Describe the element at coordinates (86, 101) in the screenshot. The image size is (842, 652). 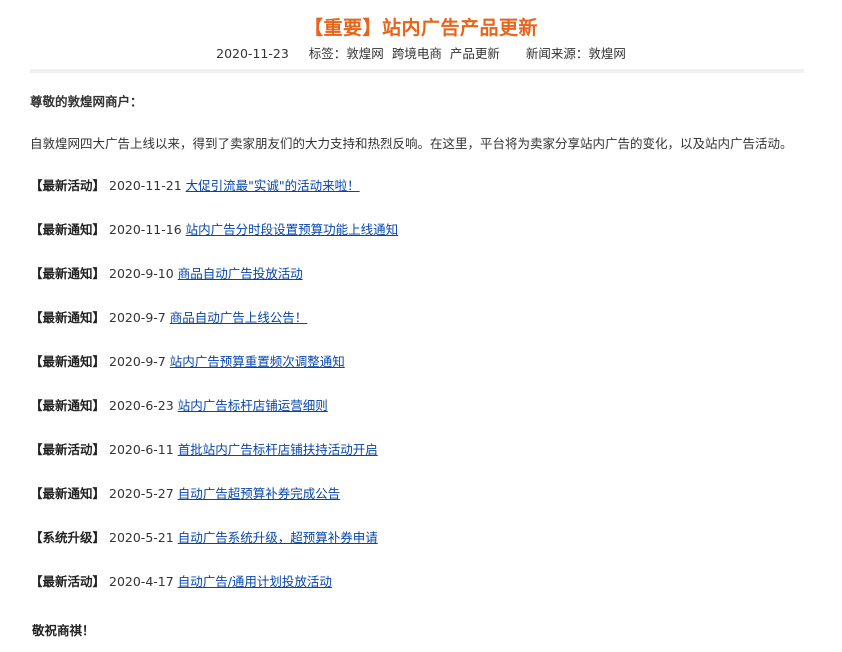
I see `greeting: 尊敬的敦煌网商户：` at that location.